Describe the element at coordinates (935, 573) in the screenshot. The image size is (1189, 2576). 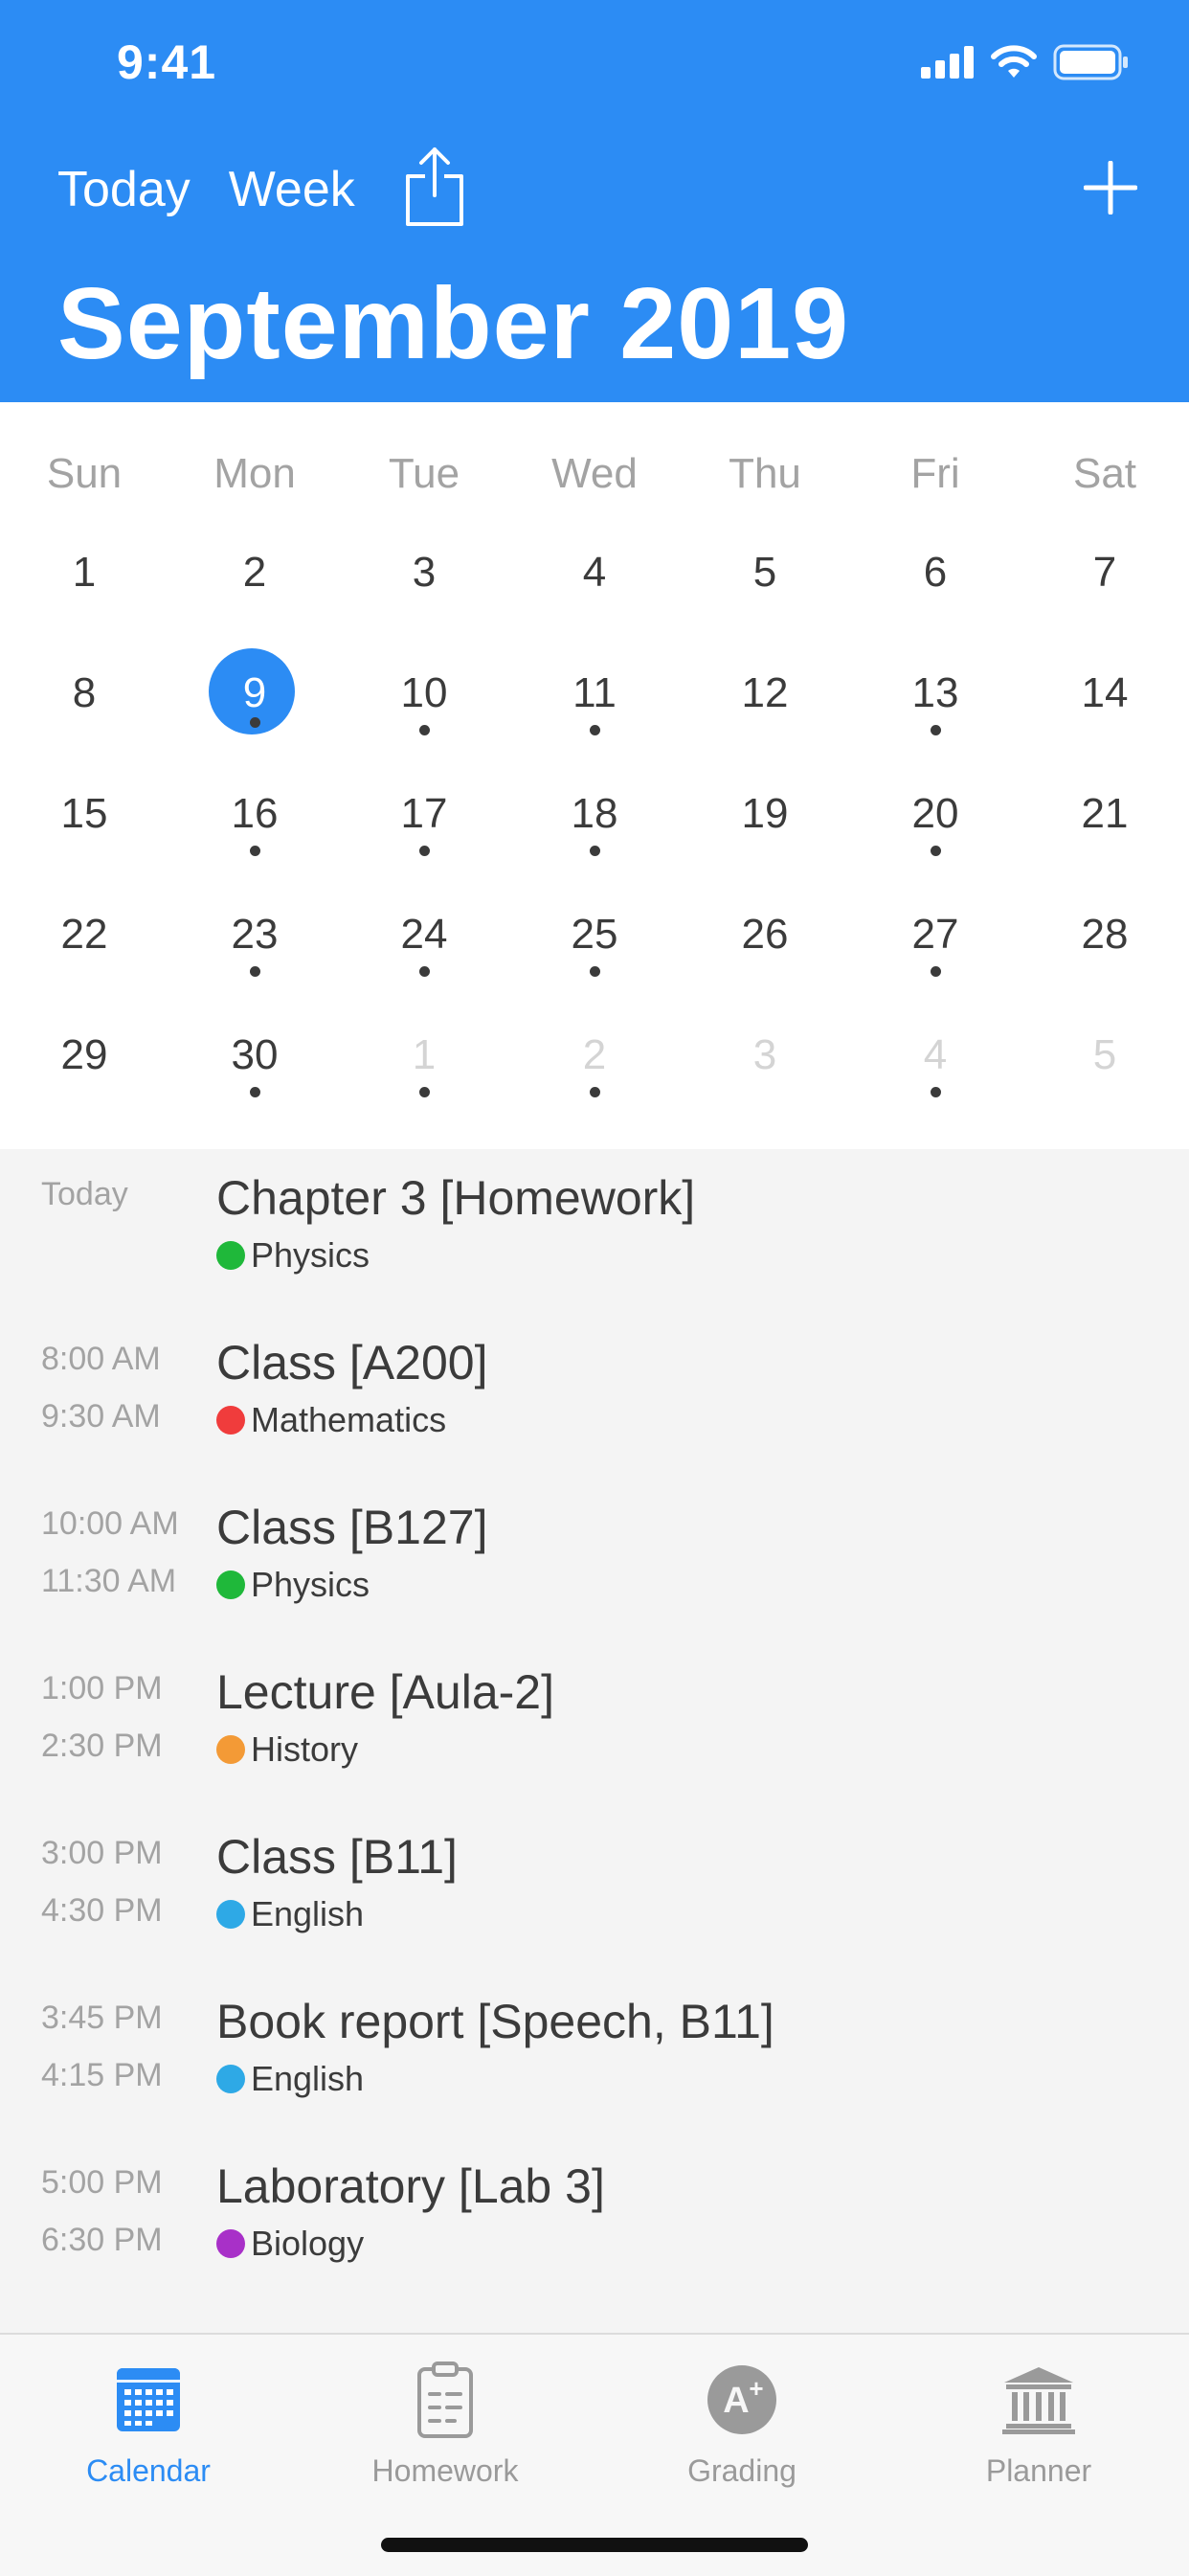
I see `calendar-day: 6` at that location.